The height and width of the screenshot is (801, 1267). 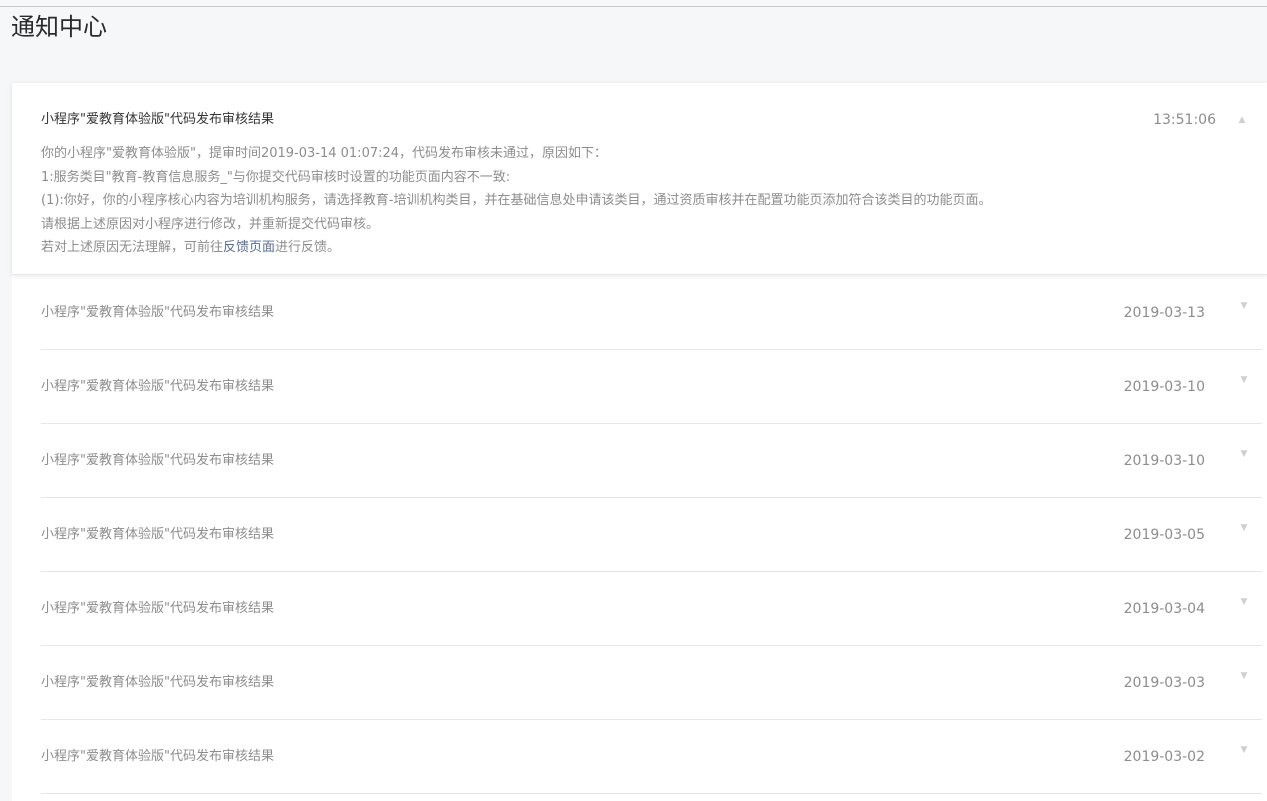 What do you see at coordinates (132, 248) in the screenshot?
I see `feedback-prefix: 若对上述原因无法理解，可前往` at bounding box center [132, 248].